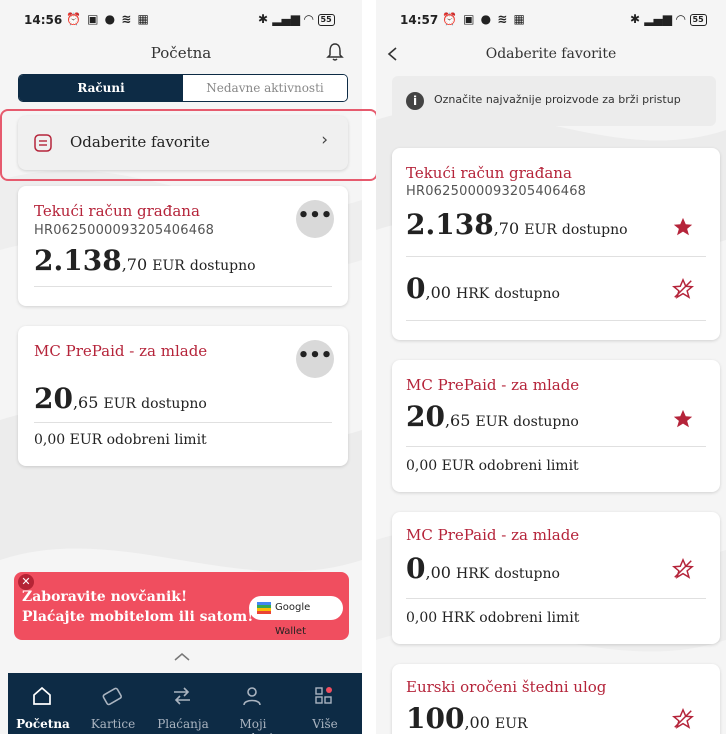  Describe the element at coordinates (138, 617) in the screenshot. I see `promo-line-2: Plaćajte mobitelom ili satom!` at that location.